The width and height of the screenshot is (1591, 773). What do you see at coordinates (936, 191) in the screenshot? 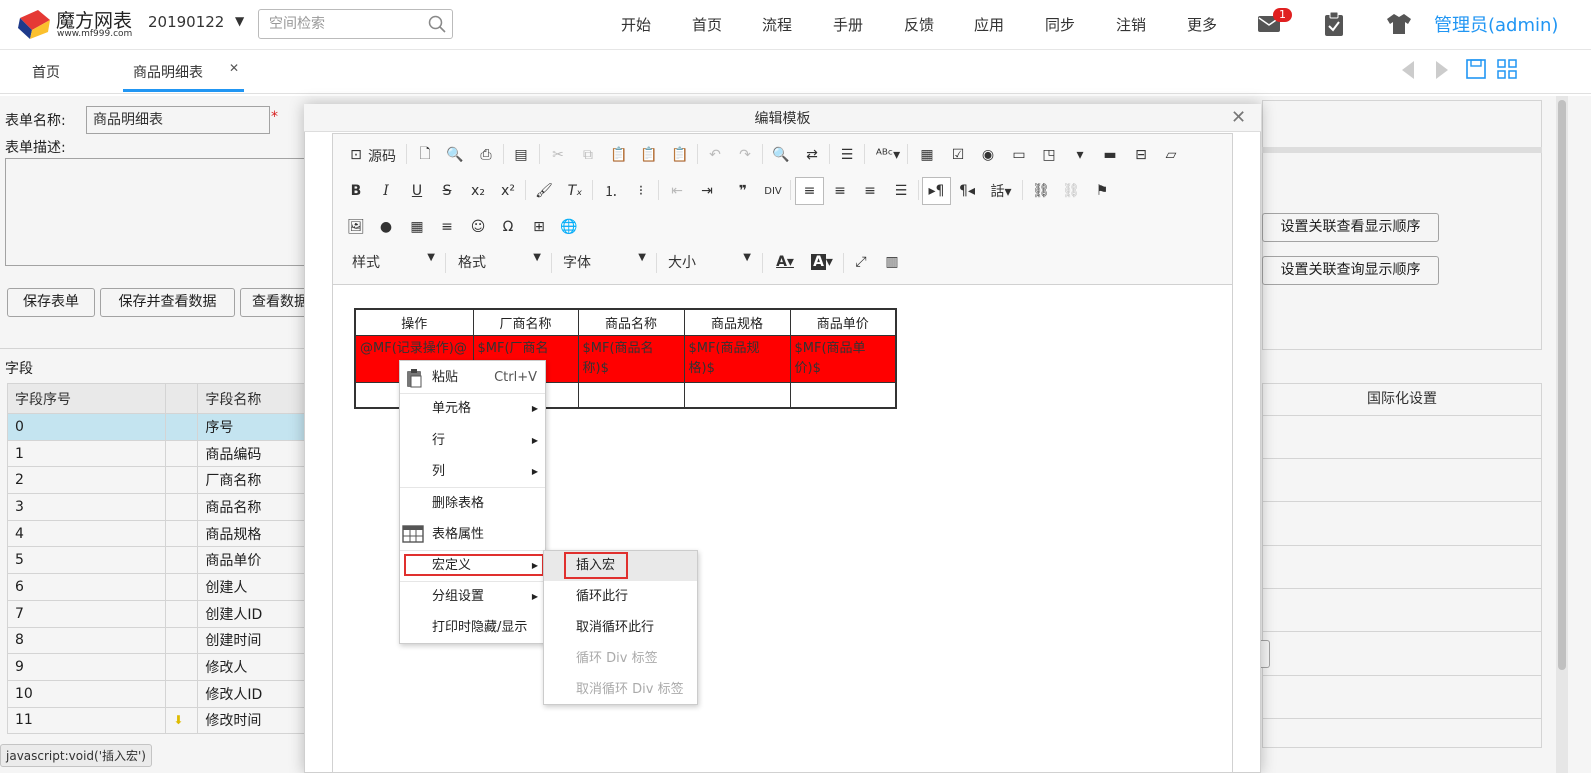
I see `ltr-icon: ▸¶` at bounding box center [936, 191].